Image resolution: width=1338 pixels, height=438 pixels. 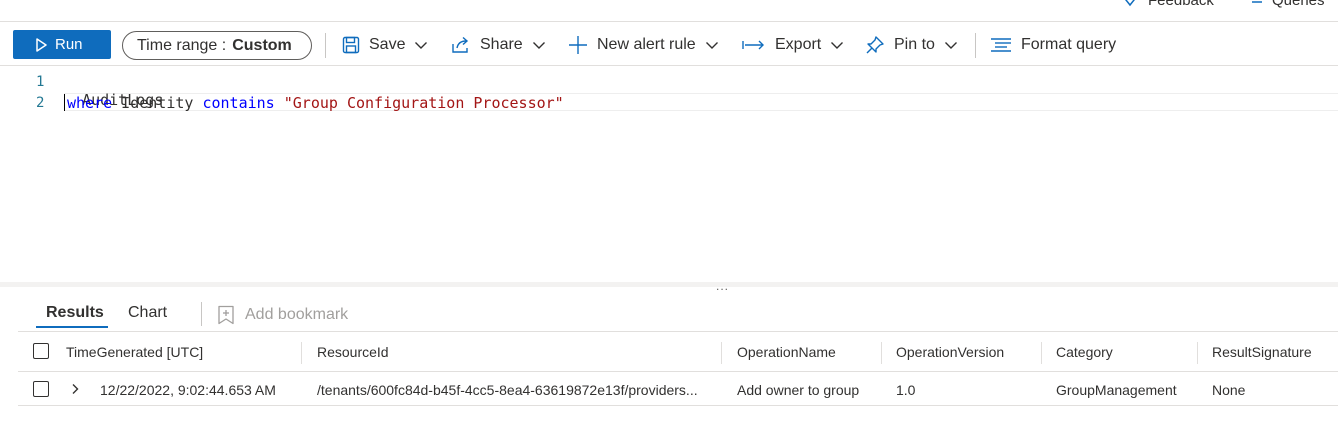 I want to click on run-button: Run, so click(x=62, y=44).